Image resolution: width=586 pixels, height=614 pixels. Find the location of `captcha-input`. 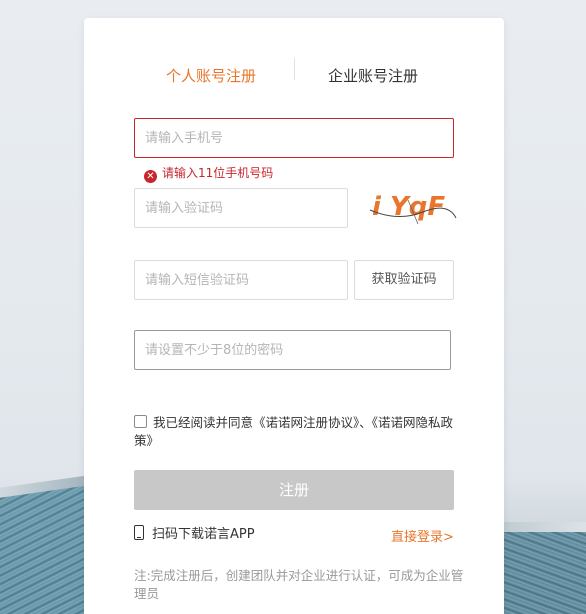

captcha-input is located at coordinates (241, 208).